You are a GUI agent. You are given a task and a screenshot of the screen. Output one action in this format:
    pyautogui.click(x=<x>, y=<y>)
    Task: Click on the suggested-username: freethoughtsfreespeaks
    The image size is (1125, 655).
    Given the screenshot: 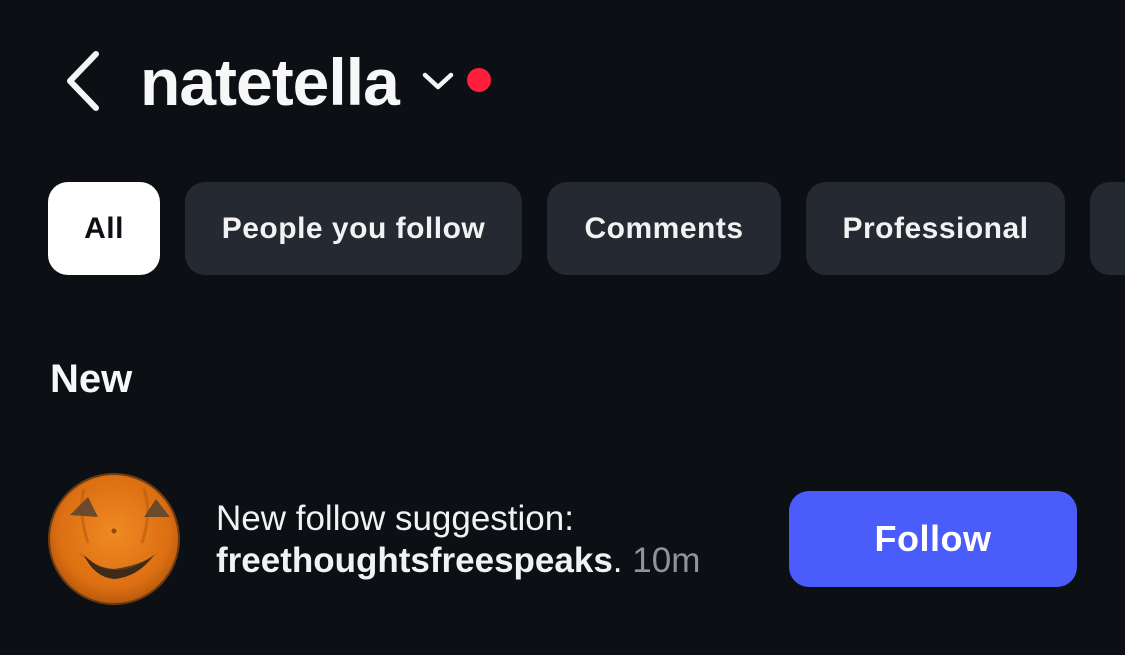 What is the action you would take?
    pyautogui.click(x=414, y=560)
    